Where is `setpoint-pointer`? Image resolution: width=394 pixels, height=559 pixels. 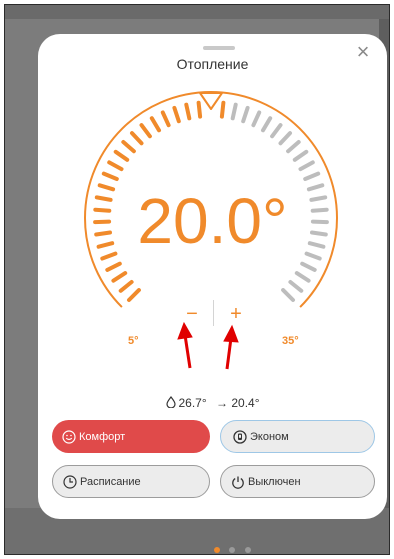 setpoint-pointer is located at coordinates (211, 101).